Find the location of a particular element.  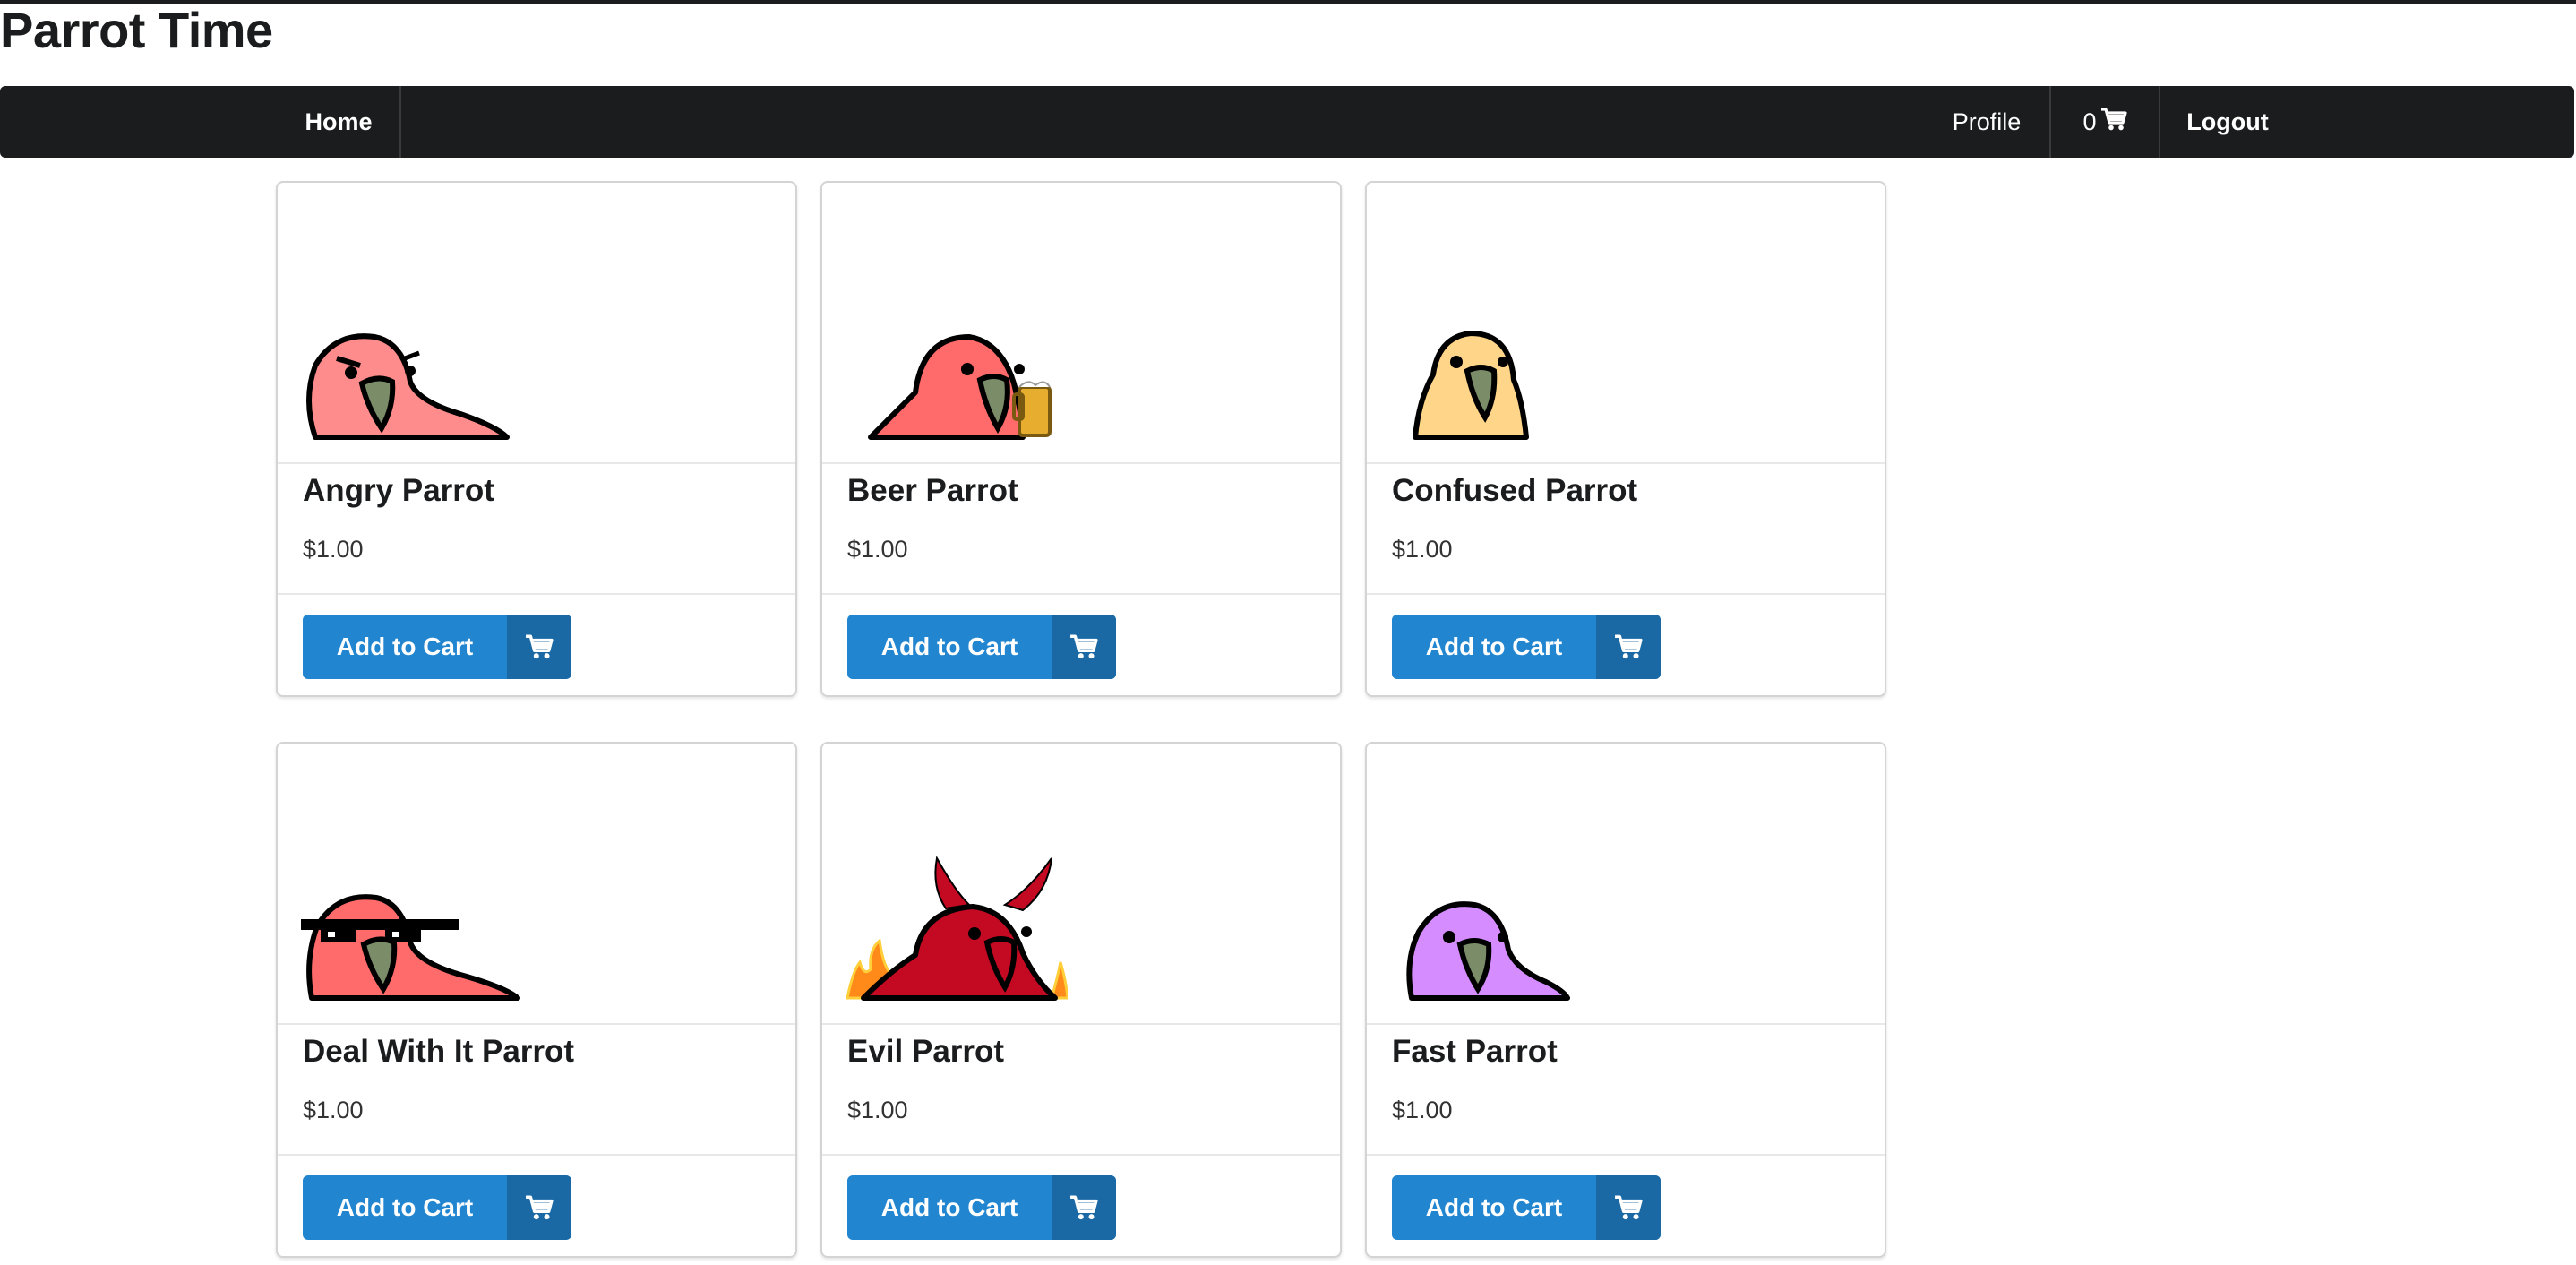

confused-parrot-image is located at coordinates (1471, 385).